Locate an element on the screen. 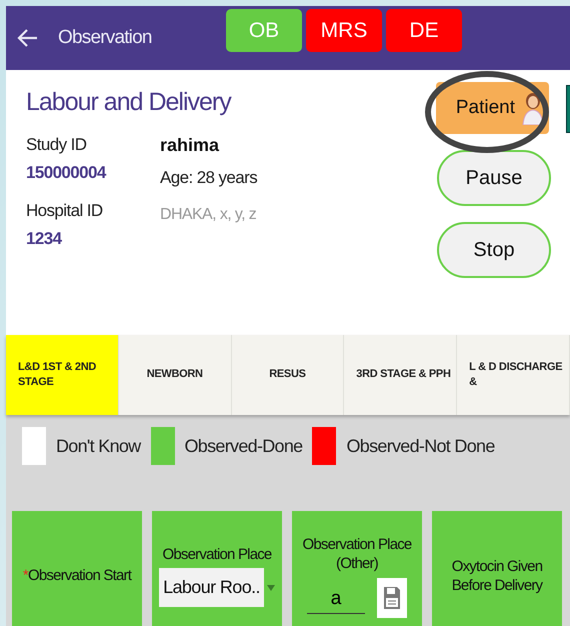 Image resolution: width=570 pixels, height=626 pixels. observation-card: Observation Place (Other) a is located at coordinates (357, 568).